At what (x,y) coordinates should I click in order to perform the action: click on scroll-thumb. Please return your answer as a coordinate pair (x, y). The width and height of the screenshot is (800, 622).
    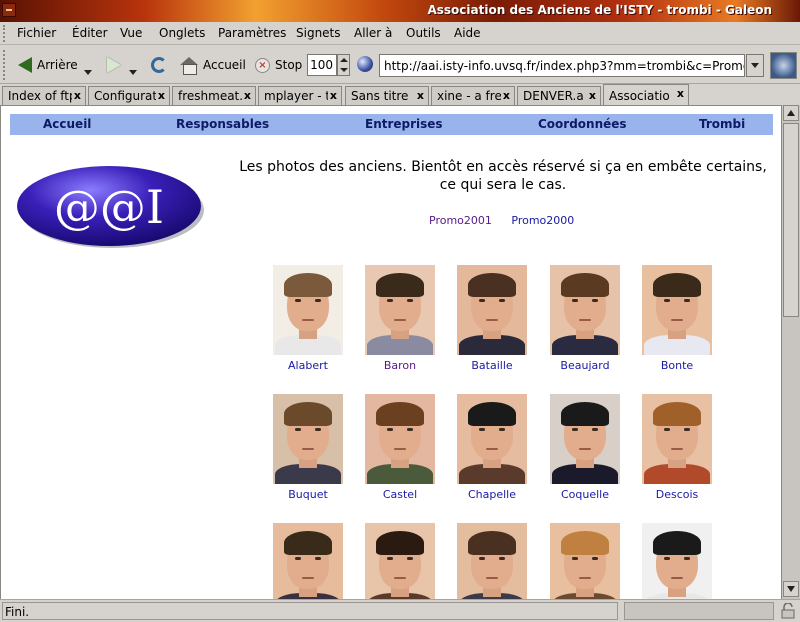
    Looking at the image, I should click on (791, 220).